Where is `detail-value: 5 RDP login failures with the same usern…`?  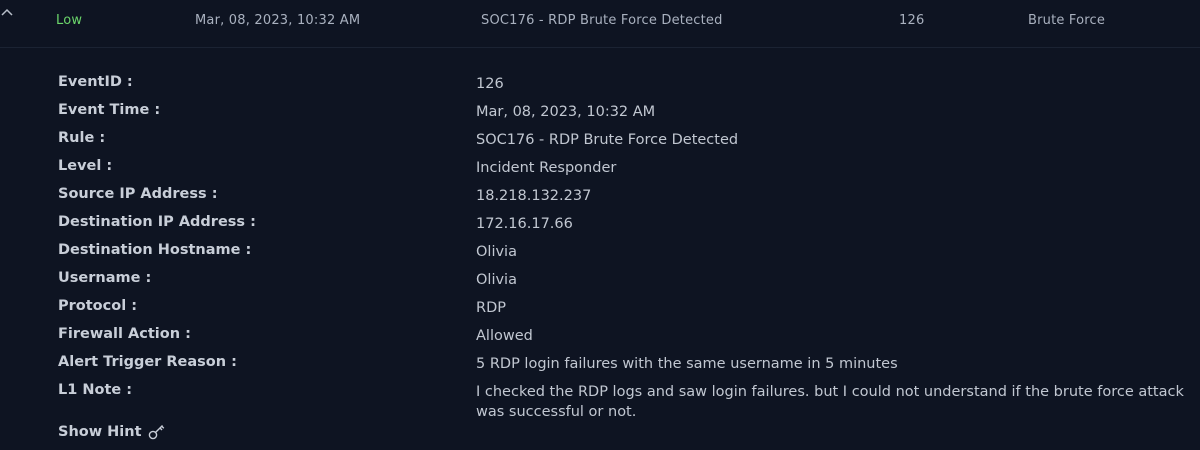 detail-value: 5 RDP login failures with the same usern… is located at coordinates (687, 364).